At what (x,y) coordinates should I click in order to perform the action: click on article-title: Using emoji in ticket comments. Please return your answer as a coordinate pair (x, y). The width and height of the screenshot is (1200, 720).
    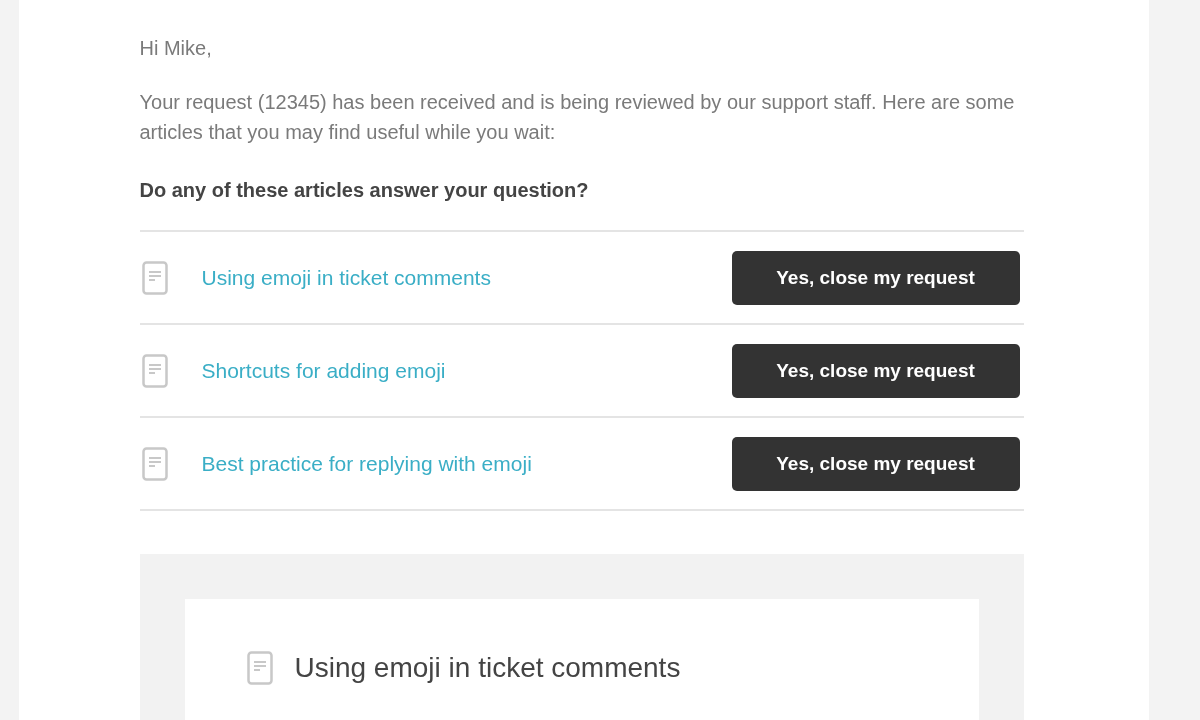
    Looking at the image, I should click on (487, 668).